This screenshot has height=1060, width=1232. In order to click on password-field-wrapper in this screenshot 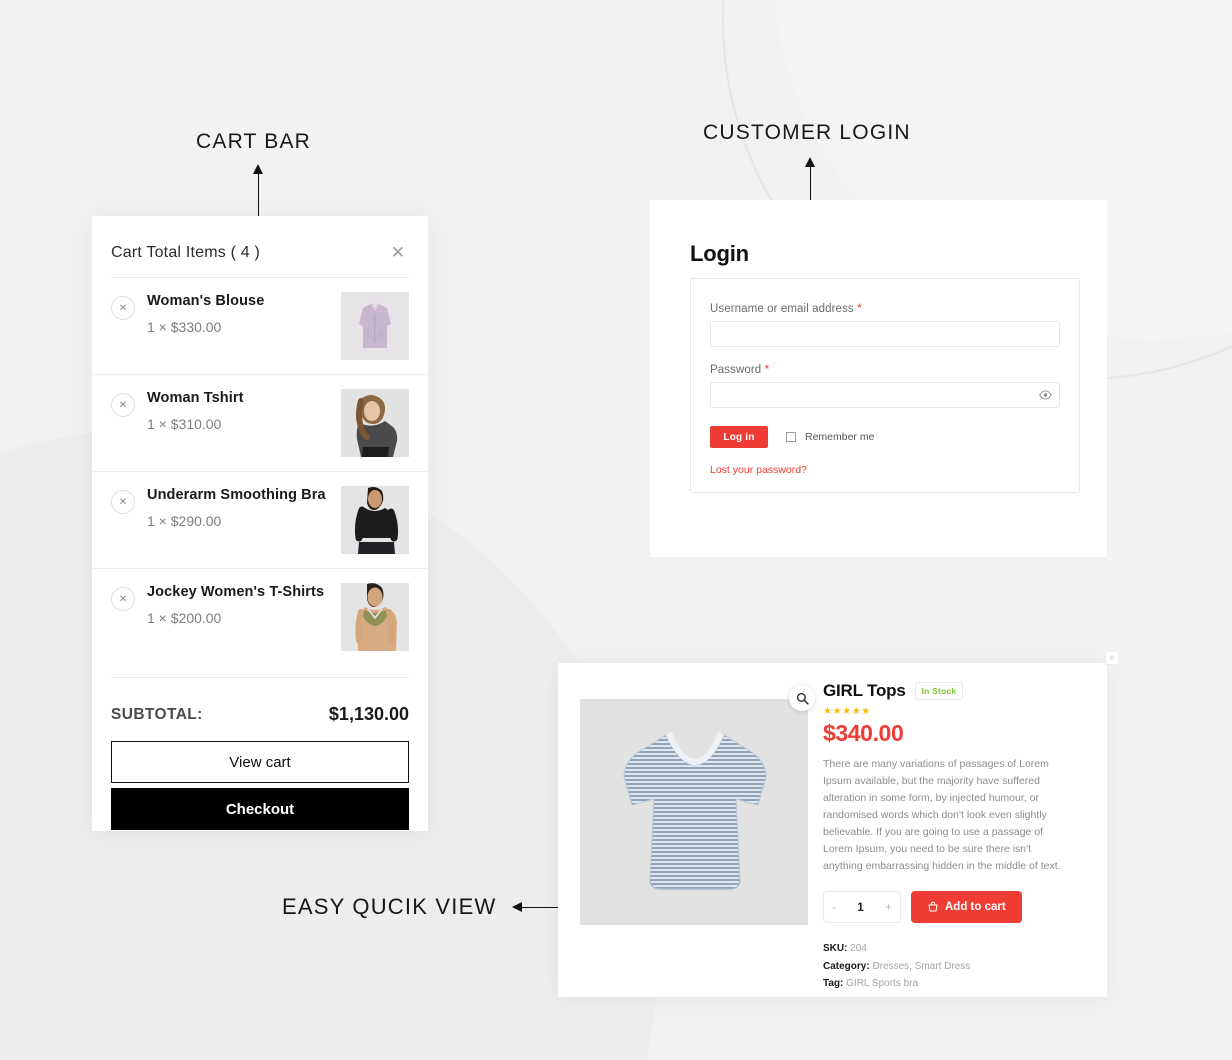, I will do `click(885, 395)`.